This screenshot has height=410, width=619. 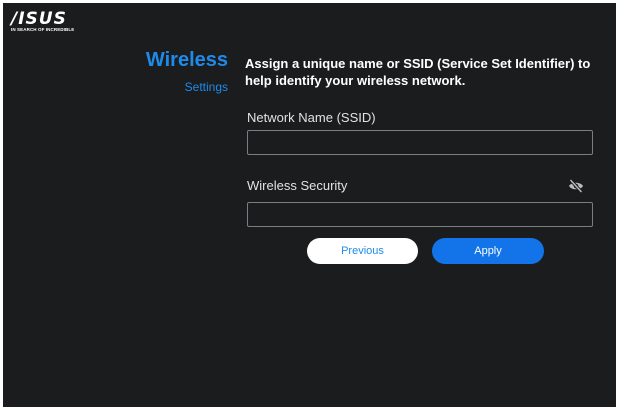 I want to click on ssid-label: Network Name (SSID), so click(x=311, y=117).